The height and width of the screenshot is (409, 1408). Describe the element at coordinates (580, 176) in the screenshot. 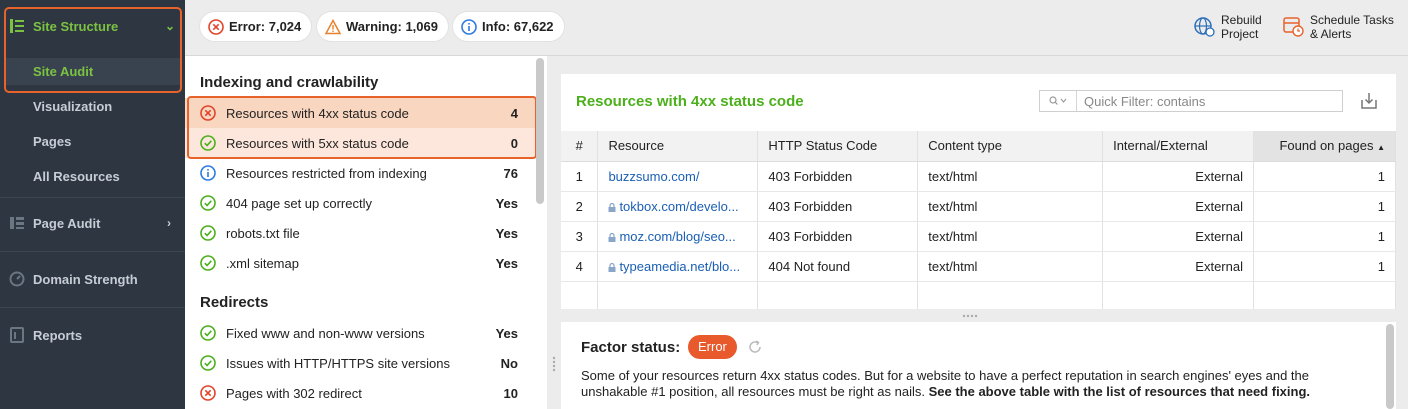

I see `row-index: 1` at that location.